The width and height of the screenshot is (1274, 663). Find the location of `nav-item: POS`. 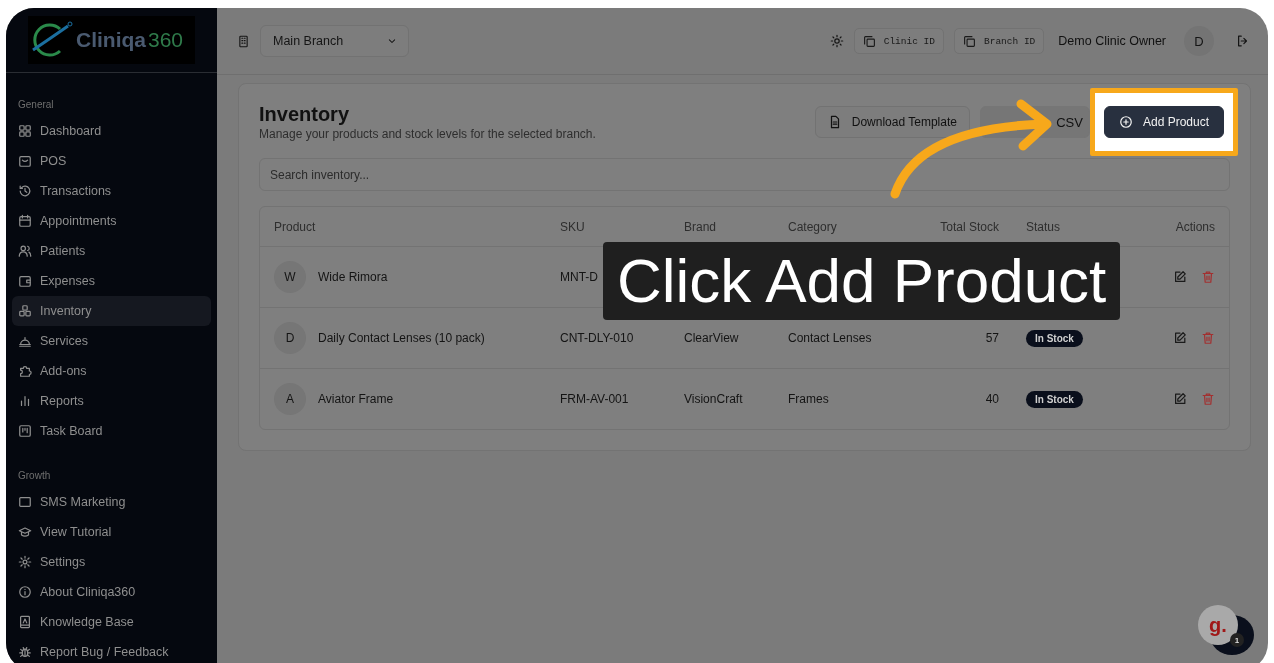

nav-item: POS is located at coordinates (111, 161).